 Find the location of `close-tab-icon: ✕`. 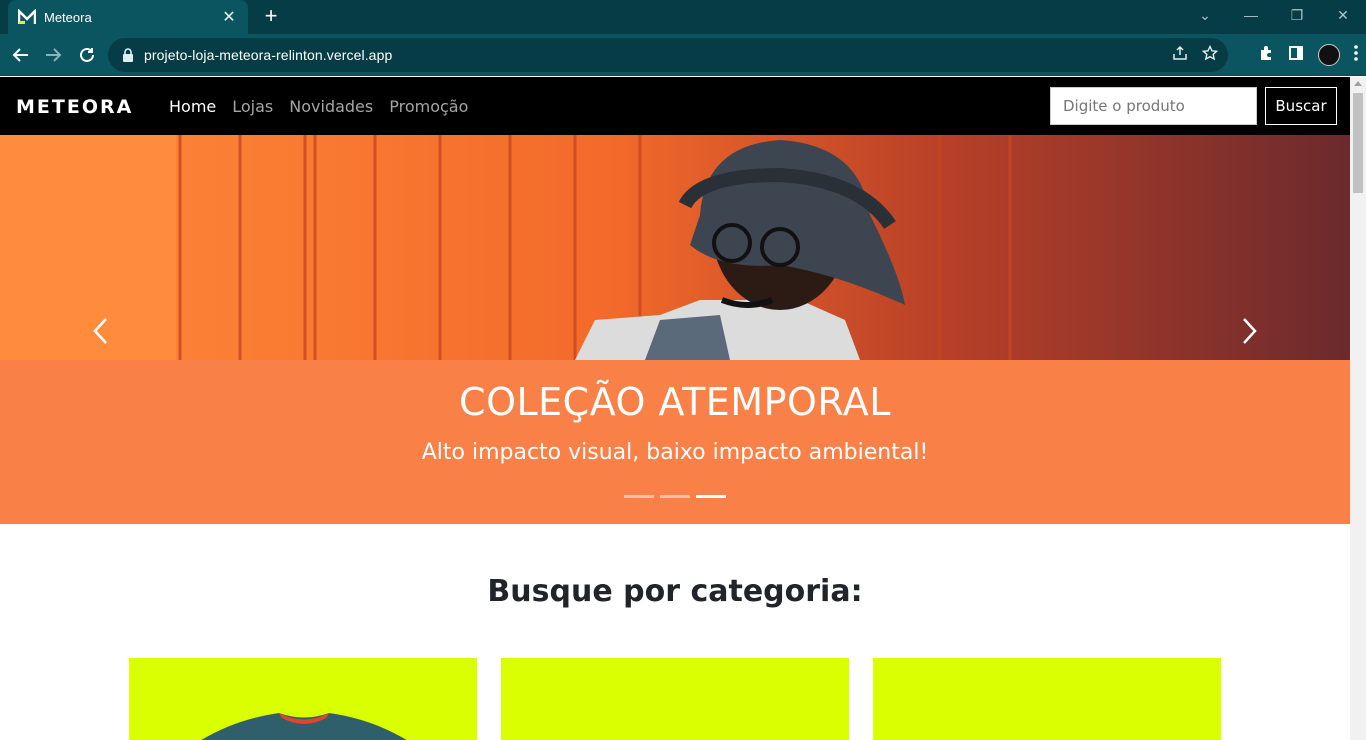

close-tab-icon: ✕ is located at coordinates (229, 17).